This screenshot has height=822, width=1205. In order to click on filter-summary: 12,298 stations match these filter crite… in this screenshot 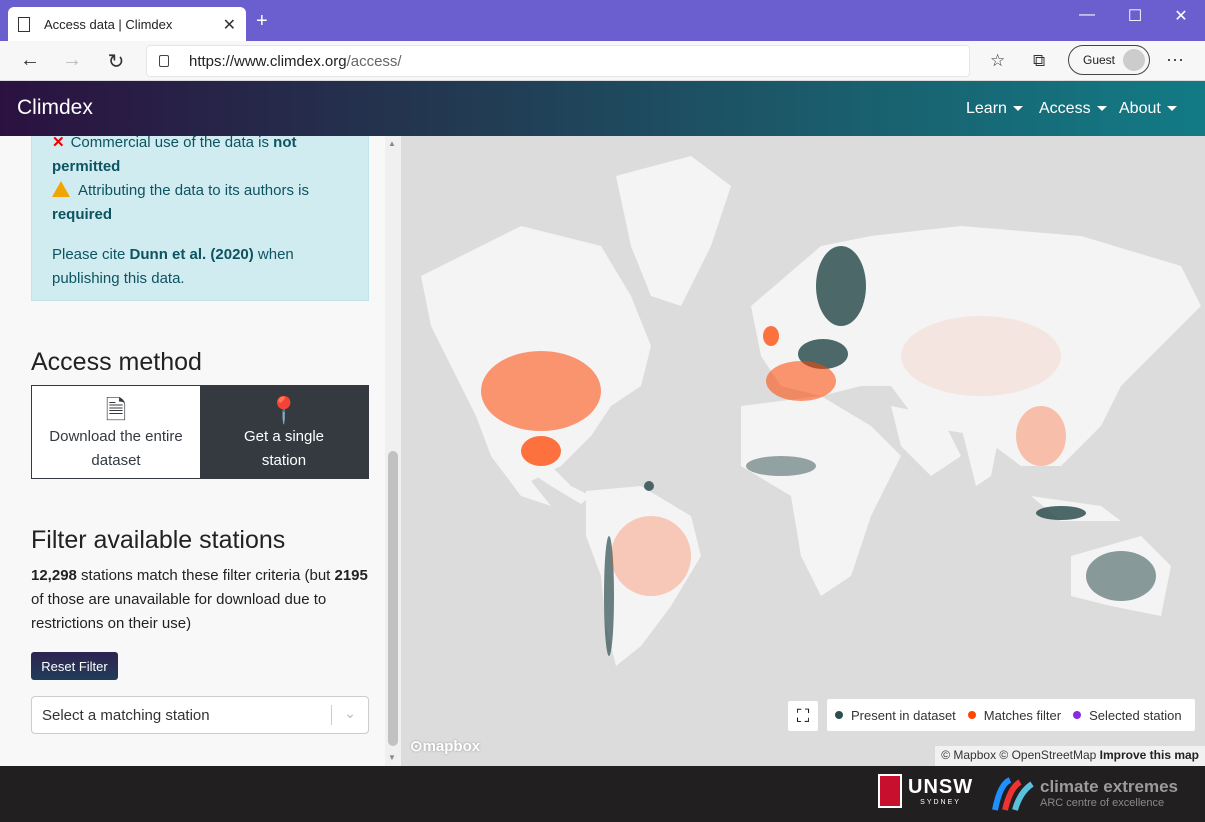, I will do `click(201, 600)`.